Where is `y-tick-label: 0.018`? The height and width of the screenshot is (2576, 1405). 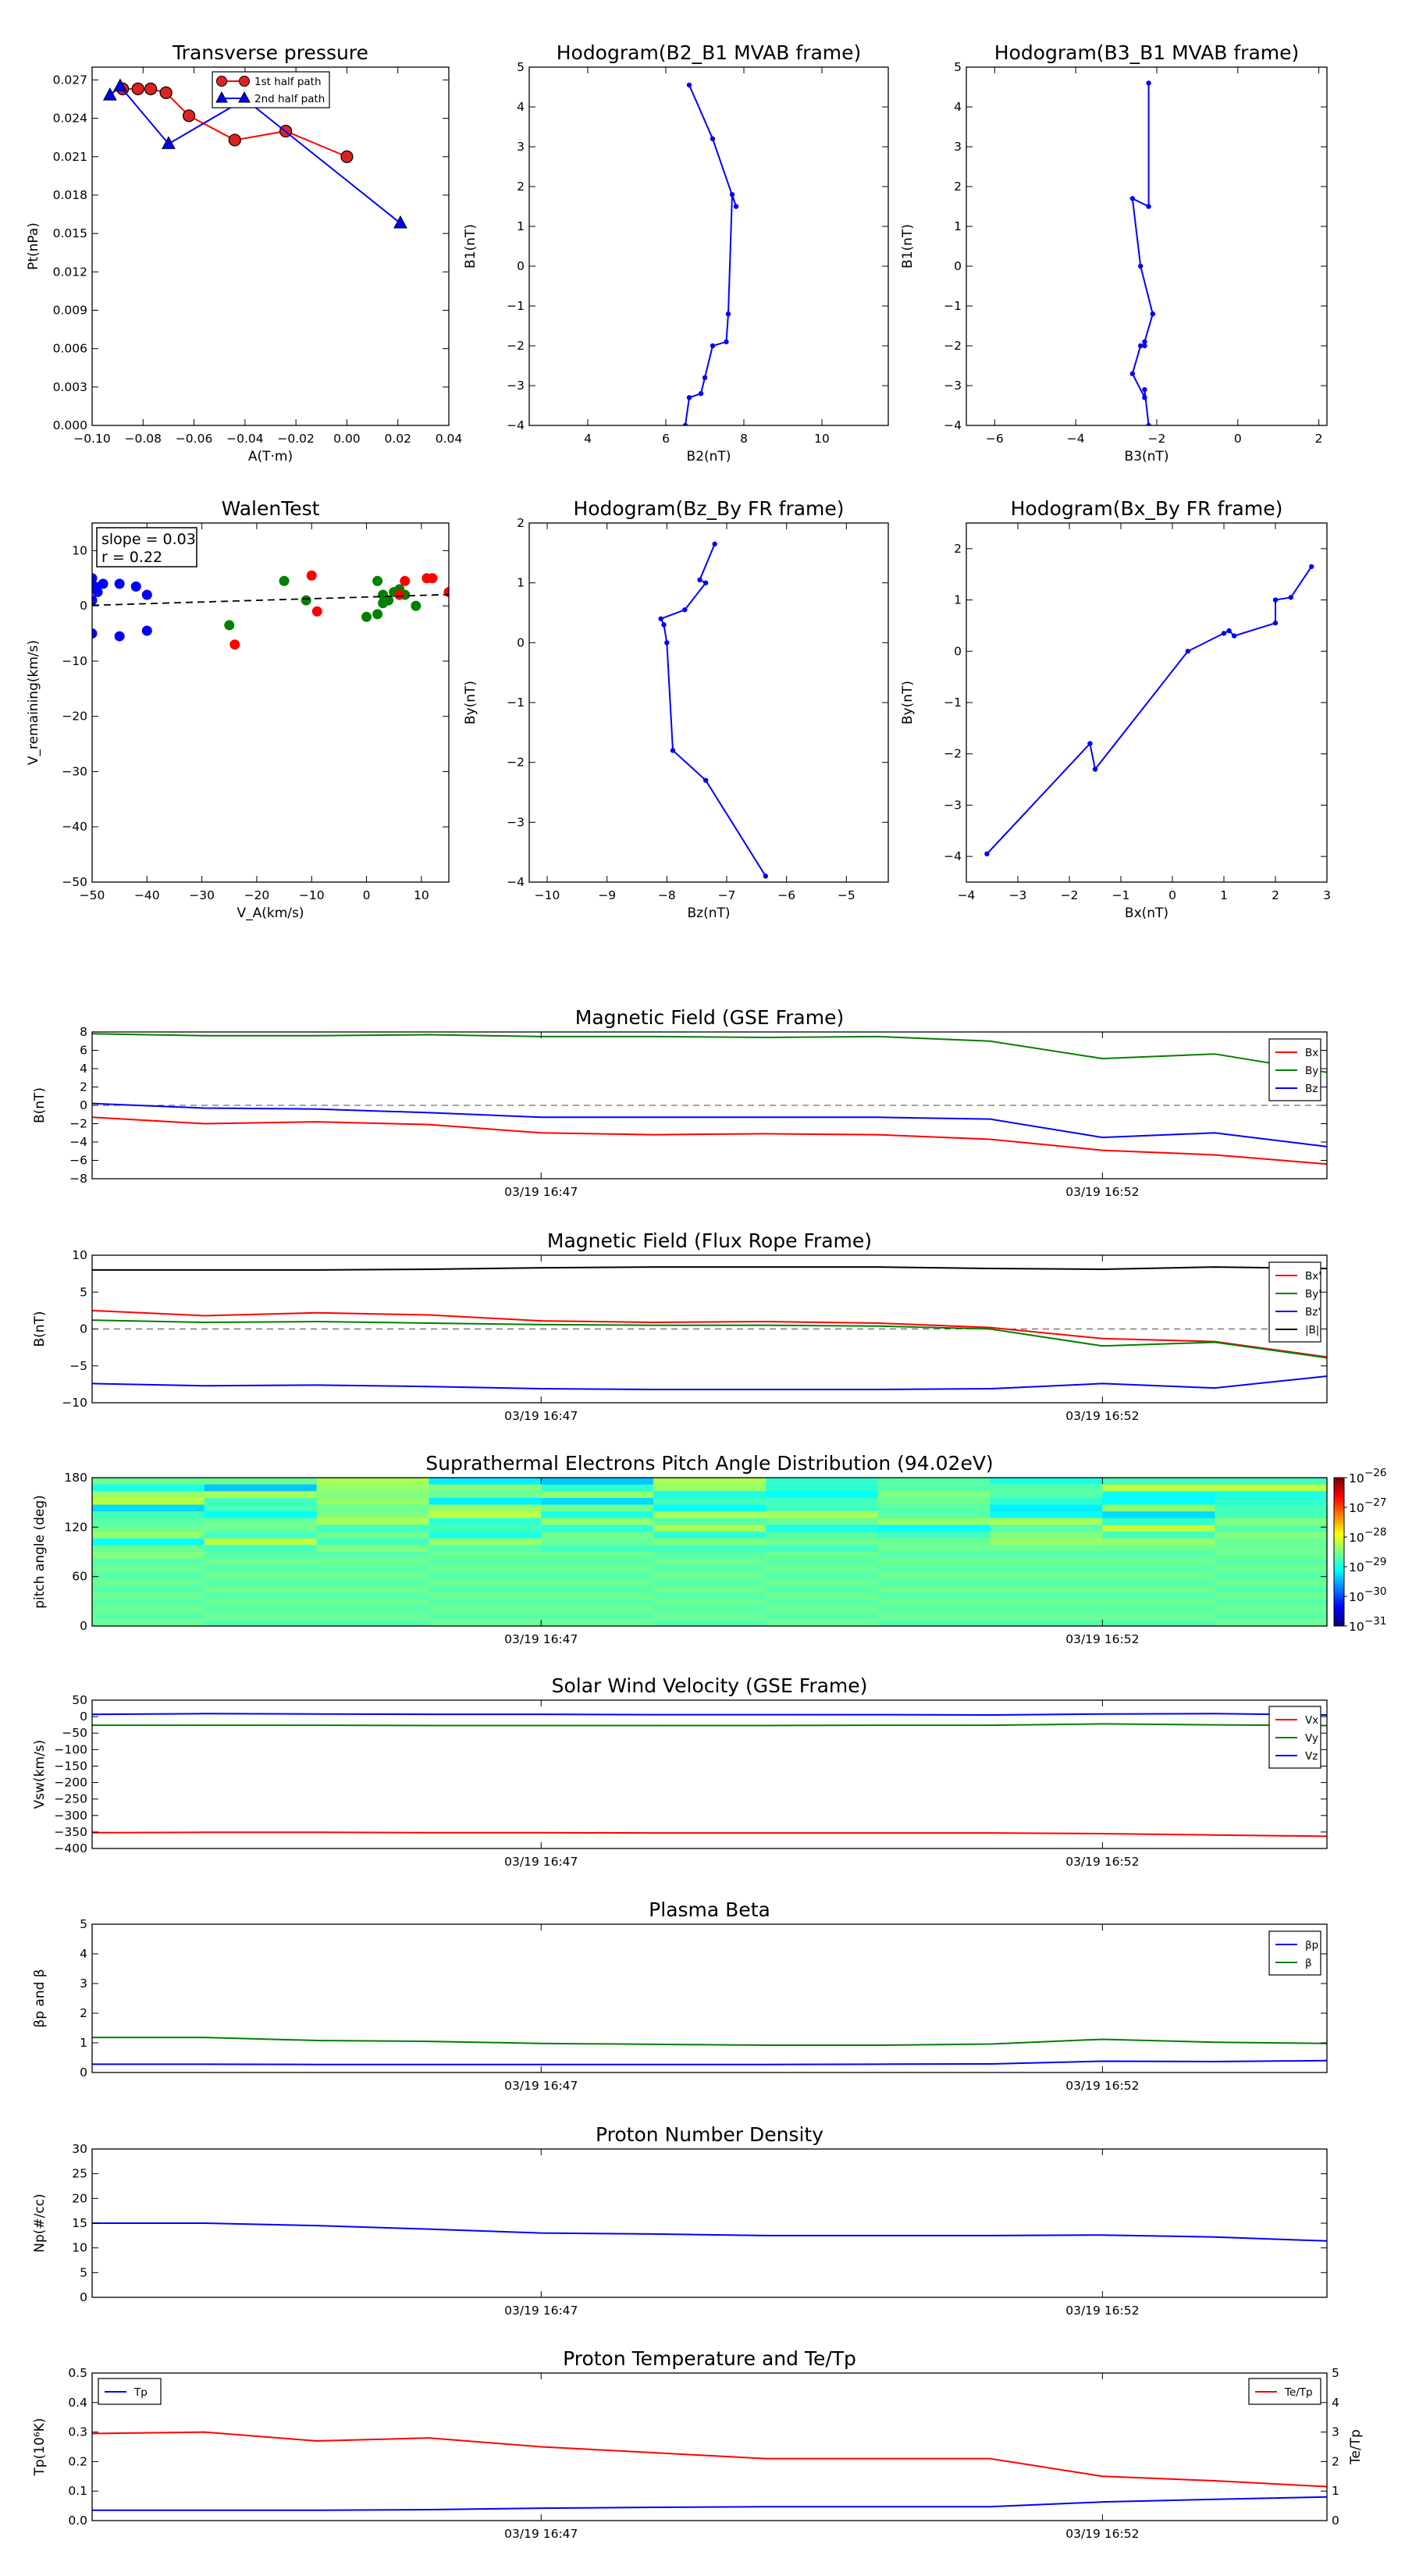 y-tick-label: 0.018 is located at coordinates (70, 195).